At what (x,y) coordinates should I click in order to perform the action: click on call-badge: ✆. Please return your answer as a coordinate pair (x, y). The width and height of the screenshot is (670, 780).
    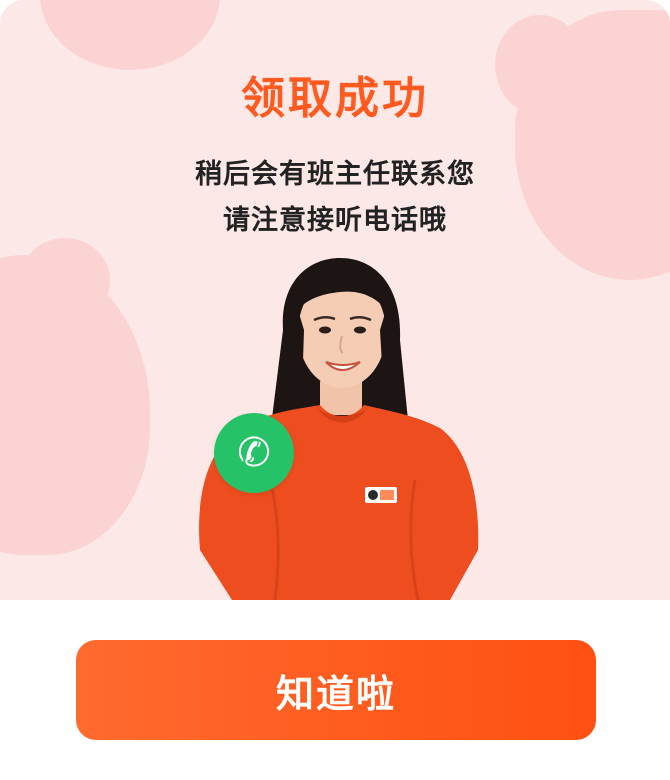
    Looking at the image, I should click on (254, 453).